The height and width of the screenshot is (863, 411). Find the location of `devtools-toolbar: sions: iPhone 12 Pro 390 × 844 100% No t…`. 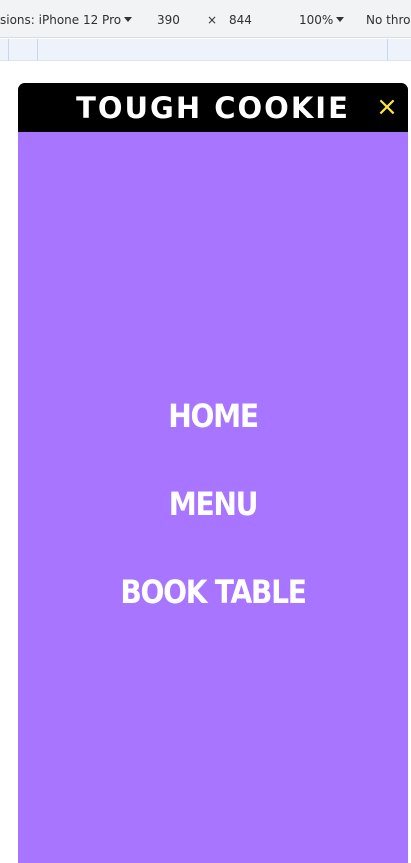

devtools-toolbar: sions: iPhone 12 Pro 390 × 844 100% No t… is located at coordinates (205, 19).